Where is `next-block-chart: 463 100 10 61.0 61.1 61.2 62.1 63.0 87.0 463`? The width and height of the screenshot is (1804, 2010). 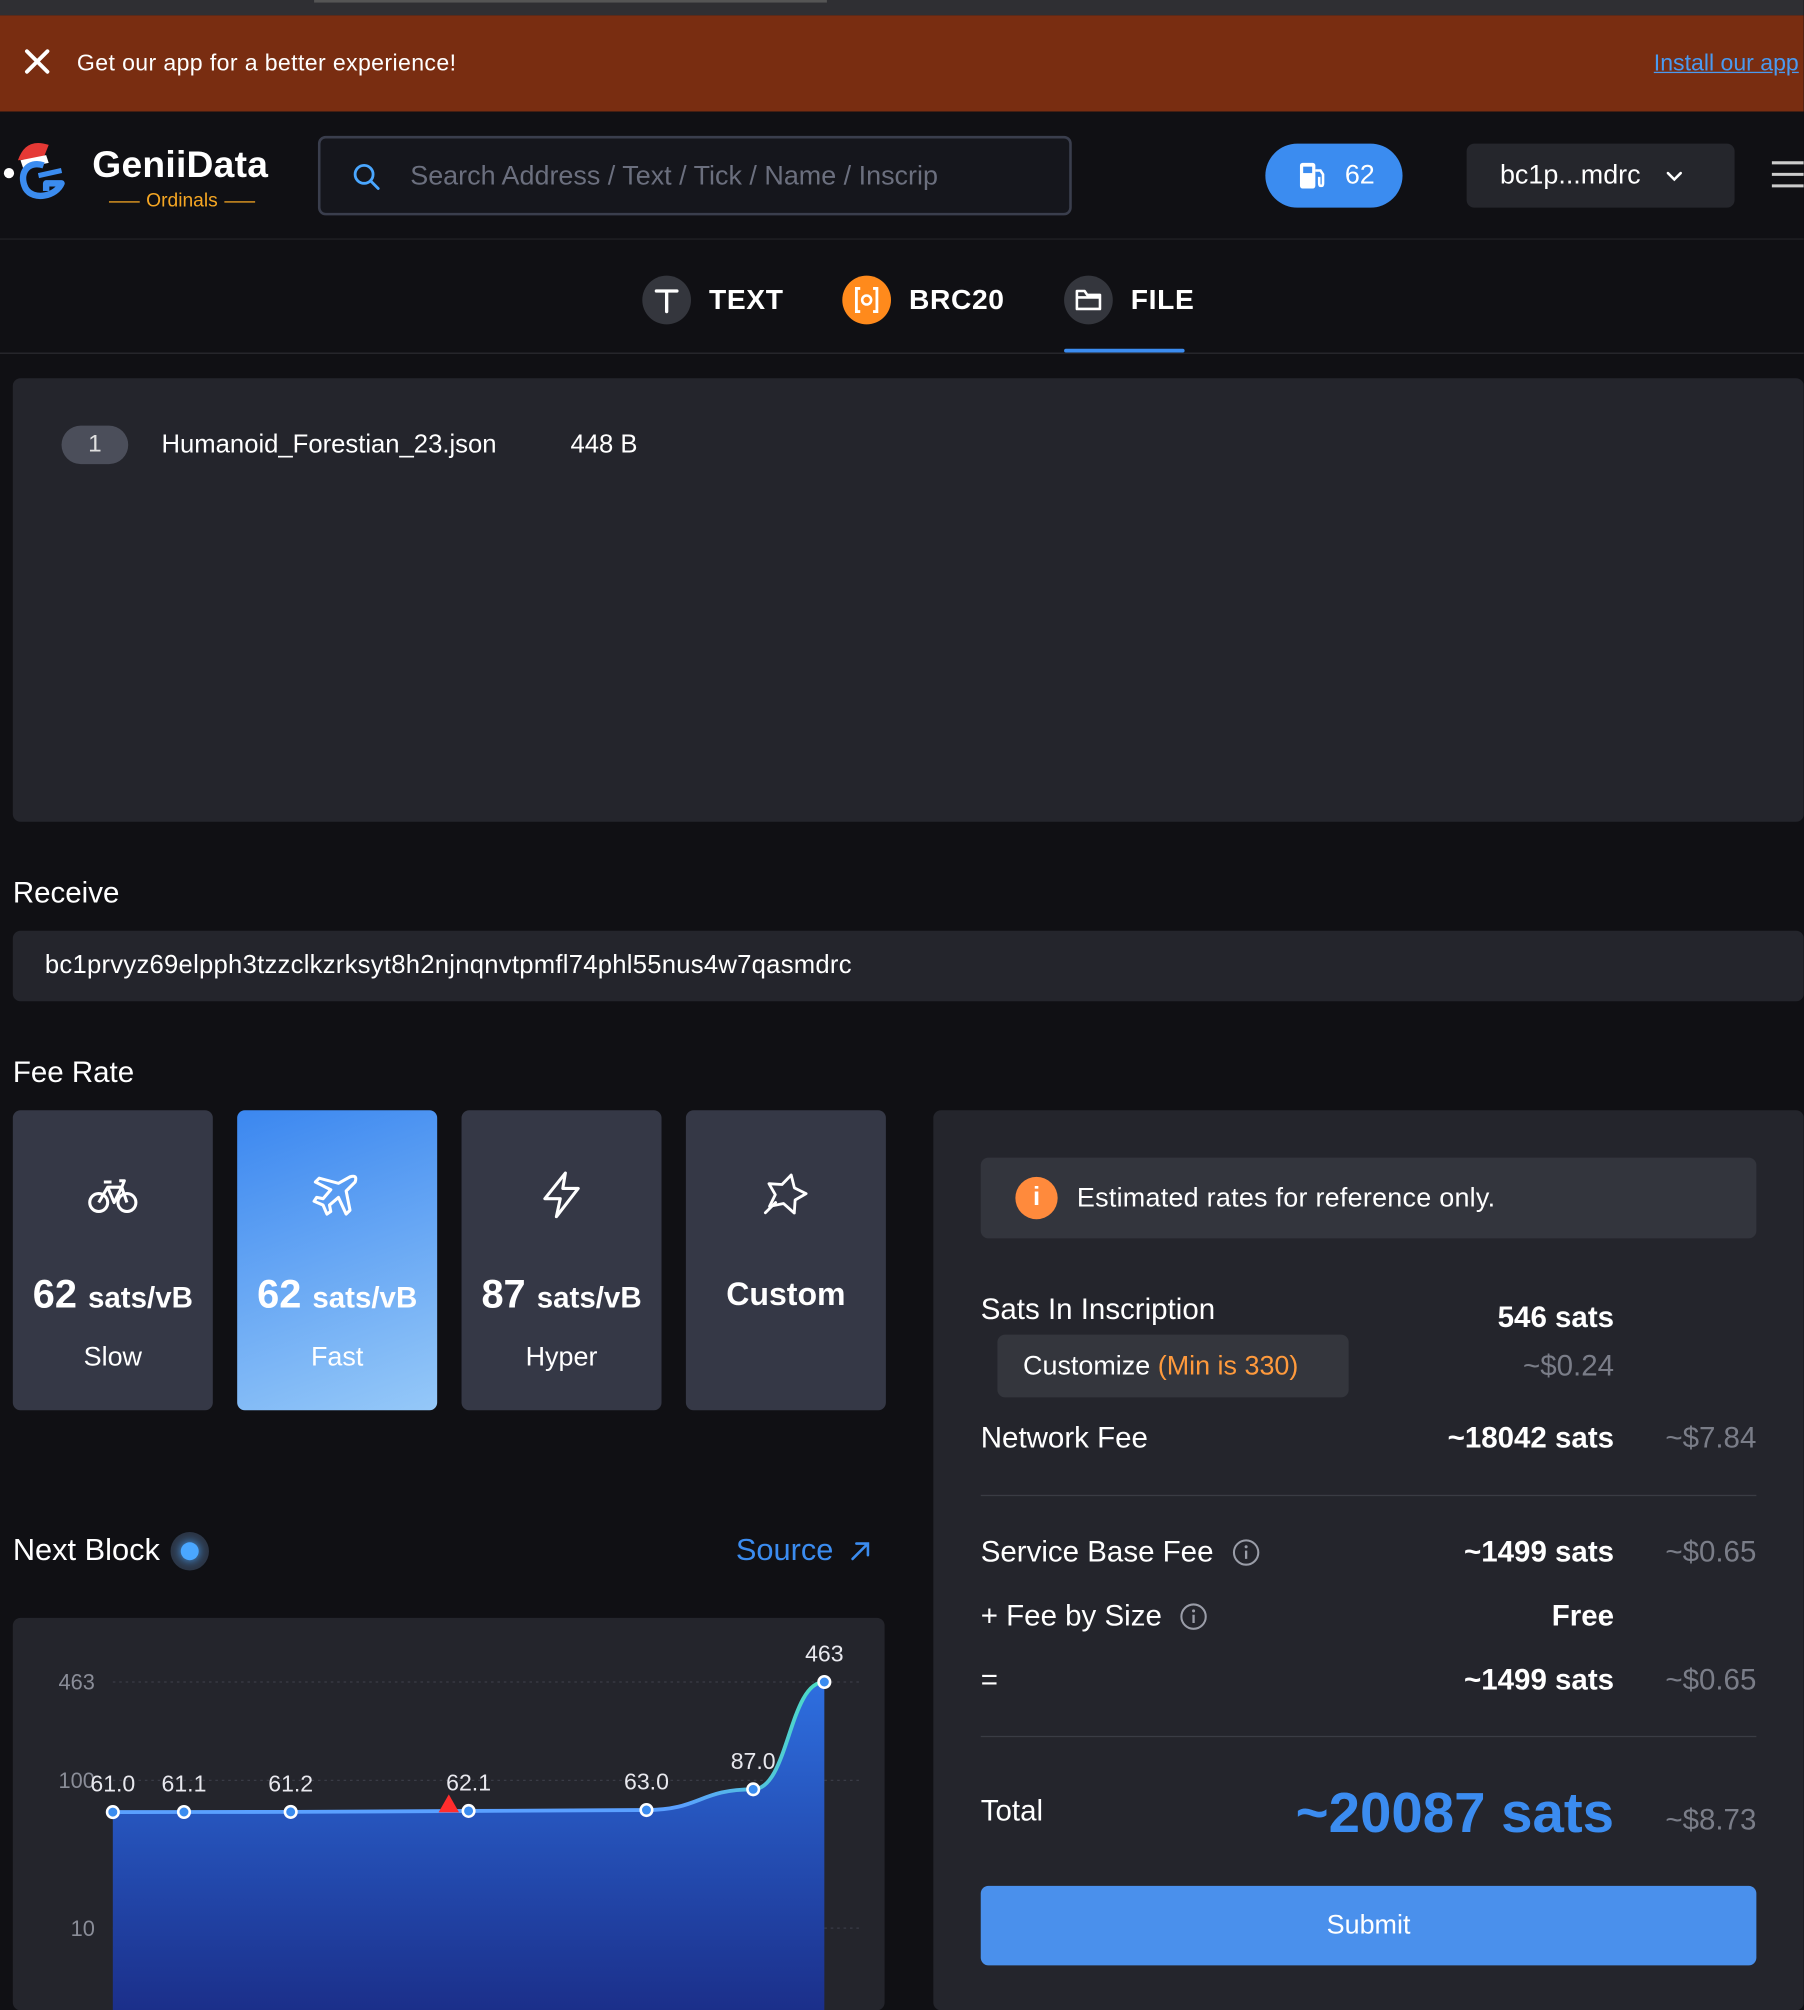
next-block-chart: 463 100 10 61.0 61.1 61.2 62.1 63.0 87.0 463 is located at coordinates (448, 1813).